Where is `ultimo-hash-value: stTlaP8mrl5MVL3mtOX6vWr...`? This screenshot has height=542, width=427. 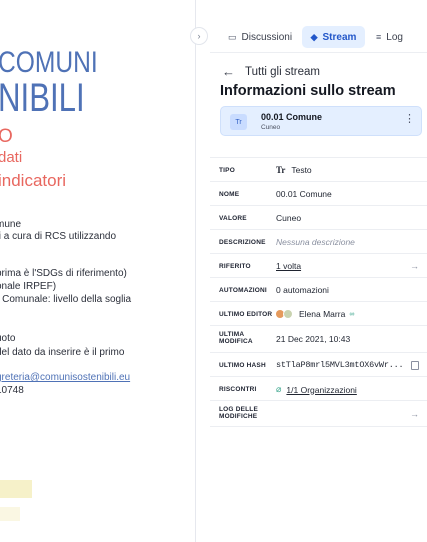
ultimo-hash-value: stTlaP8mrl5MVL3mtOX6vWr... is located at coordinates (340, 365).